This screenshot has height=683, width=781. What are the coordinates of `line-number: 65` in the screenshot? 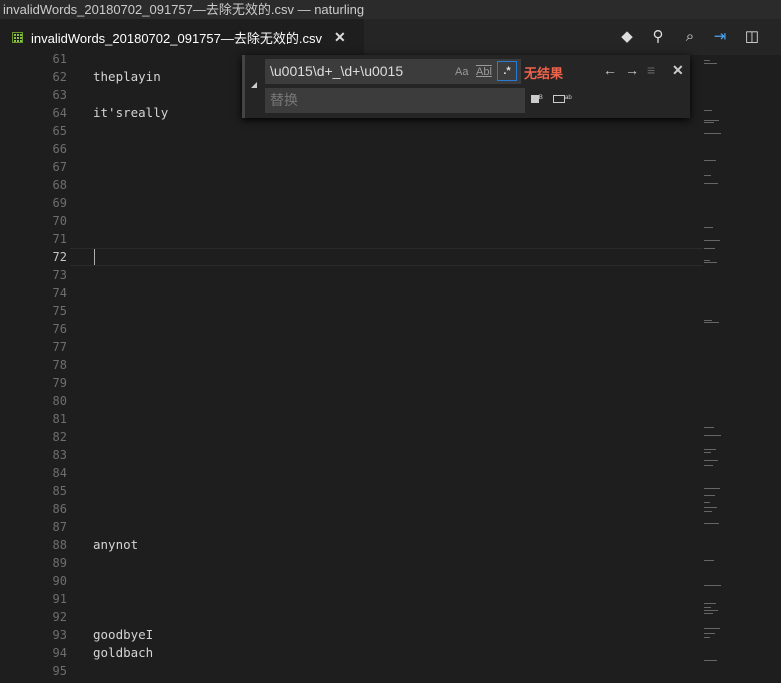 It's located at (59, 131).